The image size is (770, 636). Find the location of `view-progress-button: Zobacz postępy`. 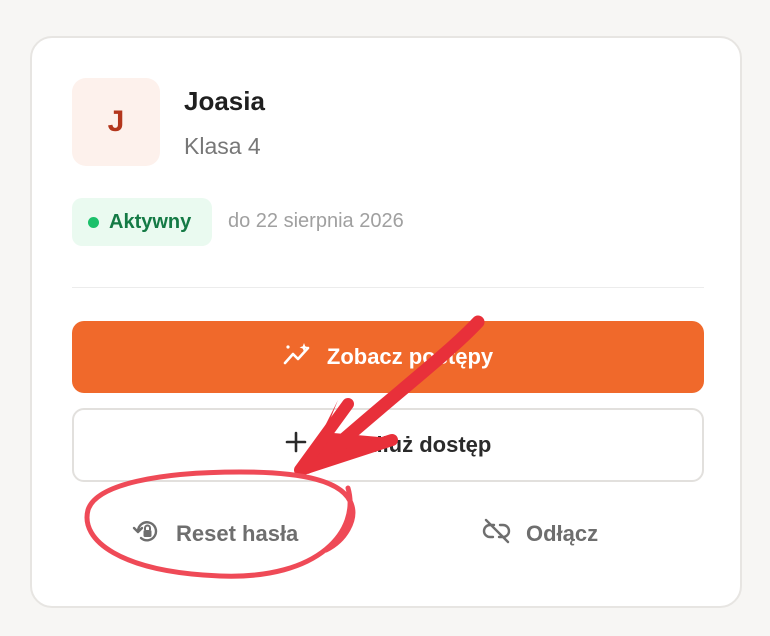

view-progress-button: Zobacz postępy is located at coordinates (388, 357).